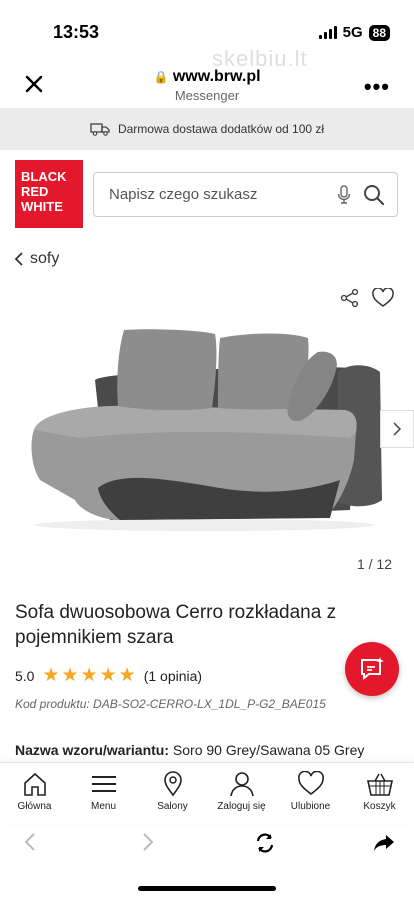  I want to click on breadcrumb: sofy, so click(36, 259).